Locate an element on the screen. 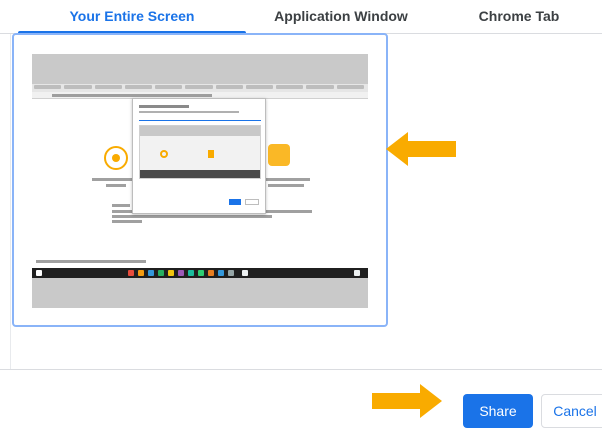 The image size is (602, 428). tab-chrome-tab: Chrome Tab is located at coordinates (519, 16).